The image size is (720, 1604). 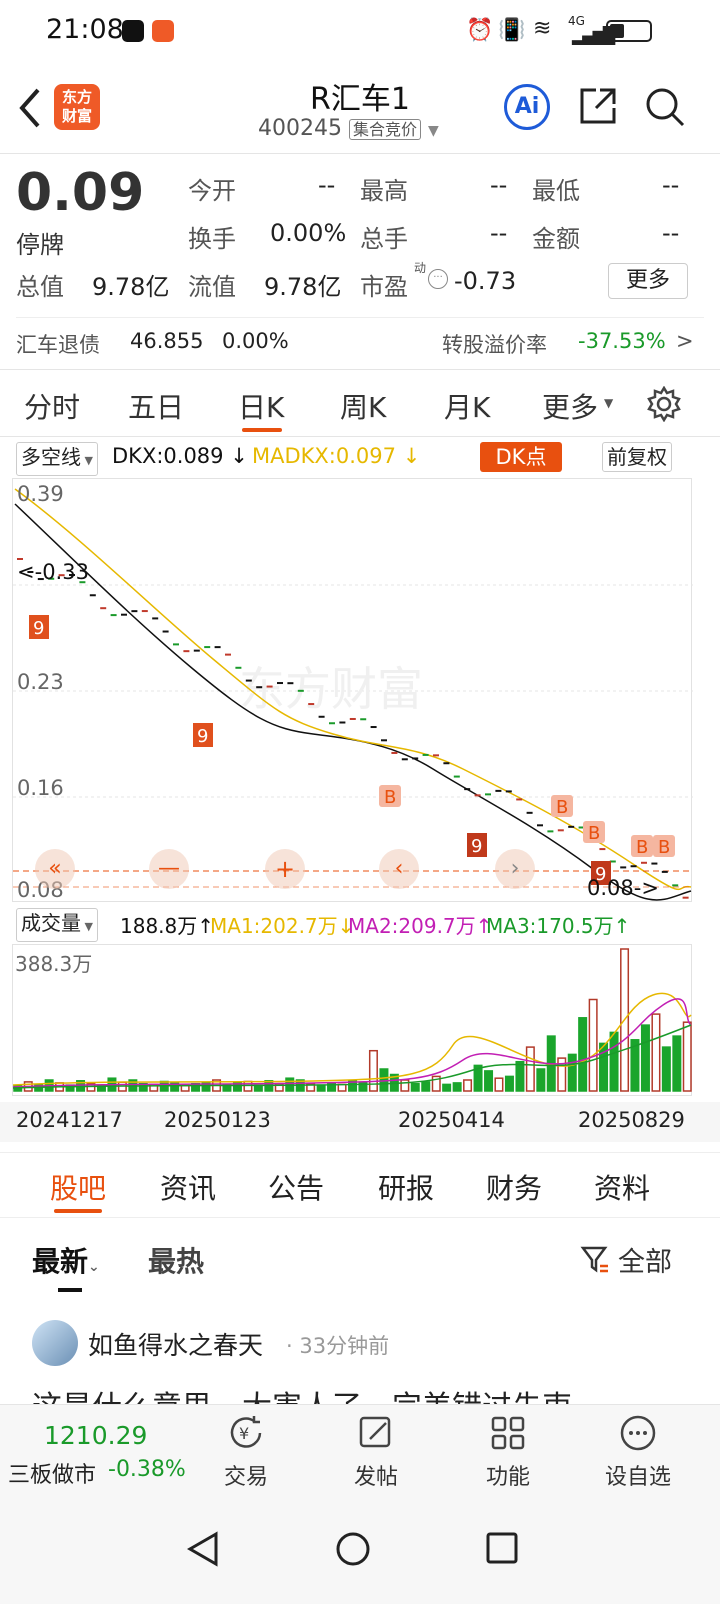 I want to click on post-item: 如鱼得水之春天 · 33分钟前 这是什么意思，大害人了，完美错过先吏, so click(x=360, y=1352).